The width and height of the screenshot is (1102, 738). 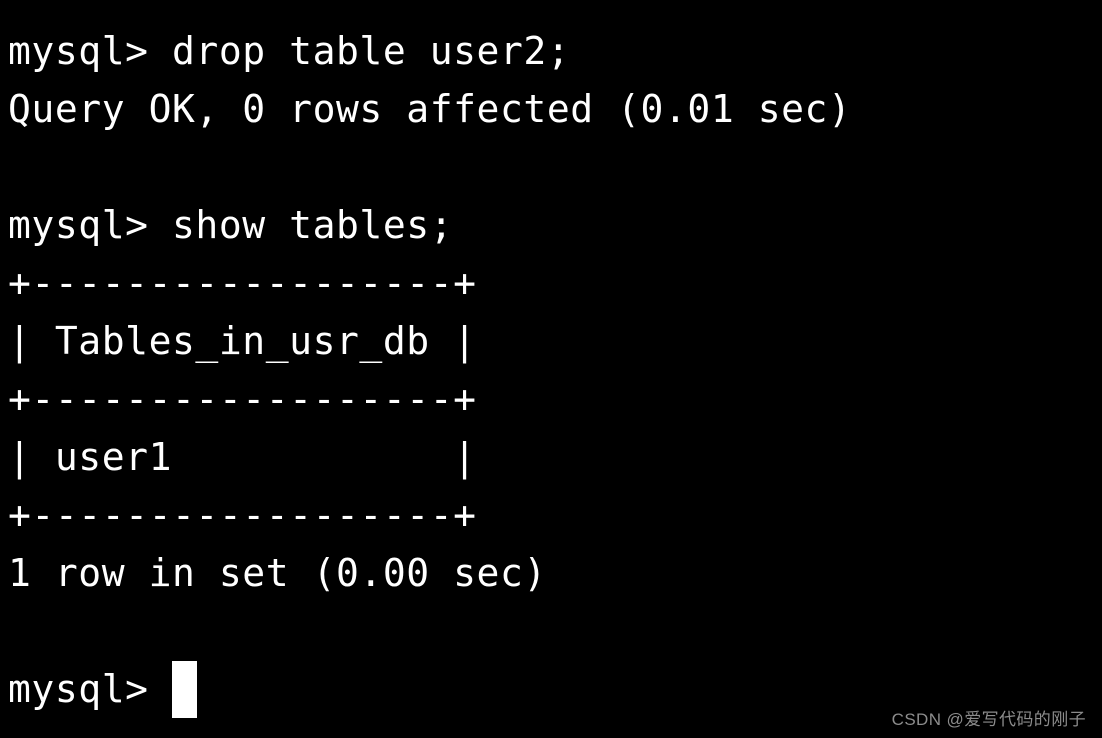 What do you see at coordinates (184, 689) in the screenshot?
I see `text-cursor` at bounding box center [184, 689].